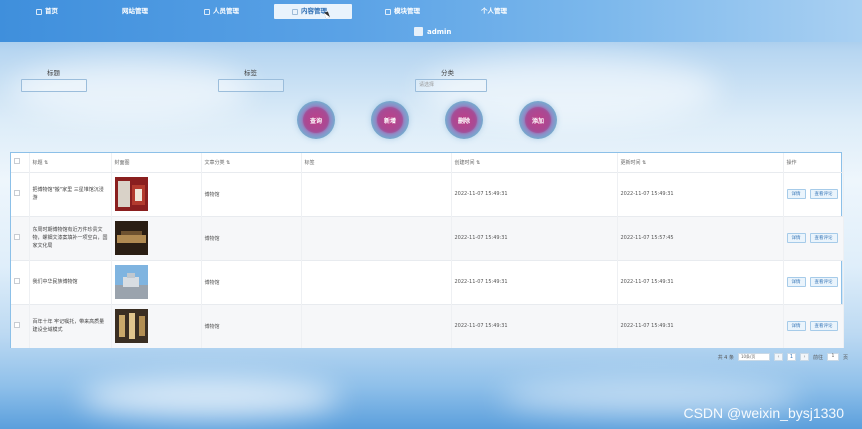 Image resolution: width=862 pixels, height=429 pixels. Describe the element at coordinates (791, 357) in the screenshot. I see `page-number-1: 1` at that location.